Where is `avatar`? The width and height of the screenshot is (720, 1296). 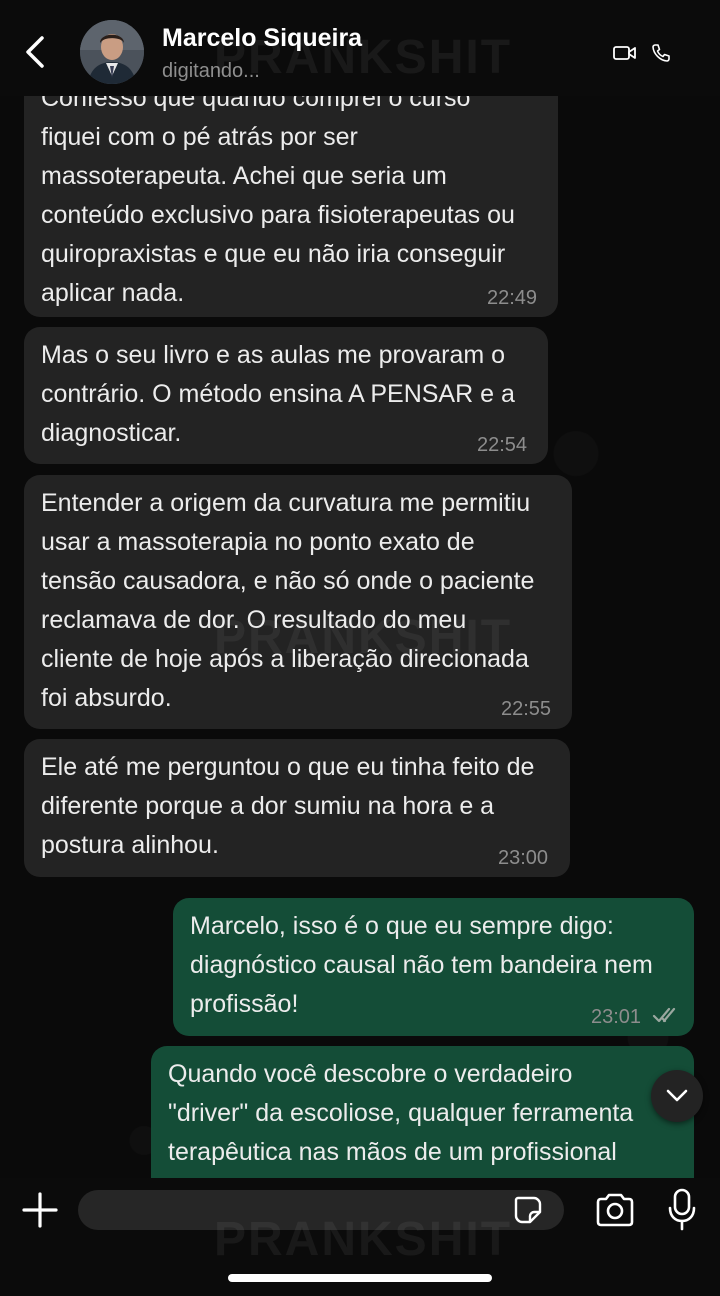
avatar is located at coordinates (112, 52).